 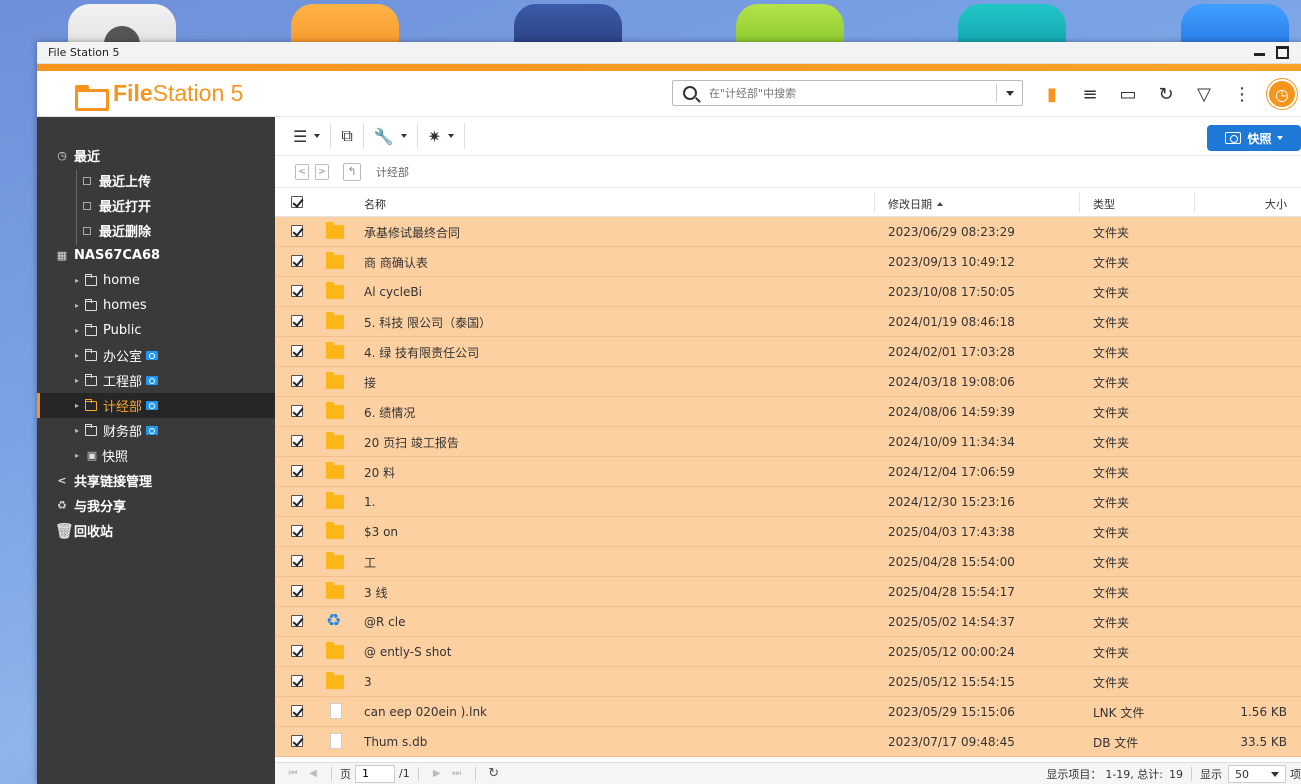 I want to click on file-name: Thum s.db, so click(x=395, y=742).